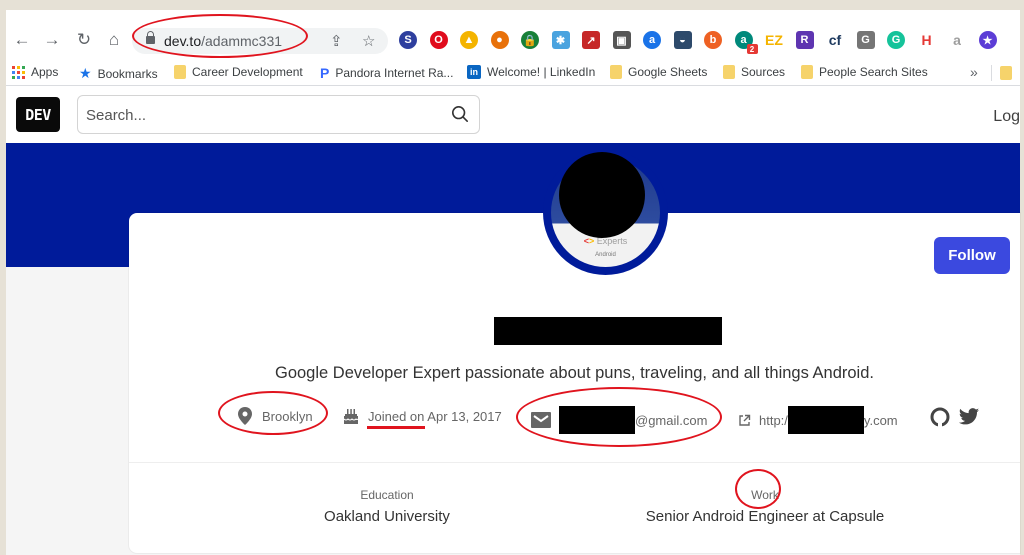  I want to click on h-ext-extension-icon: H, so click(927, 40).